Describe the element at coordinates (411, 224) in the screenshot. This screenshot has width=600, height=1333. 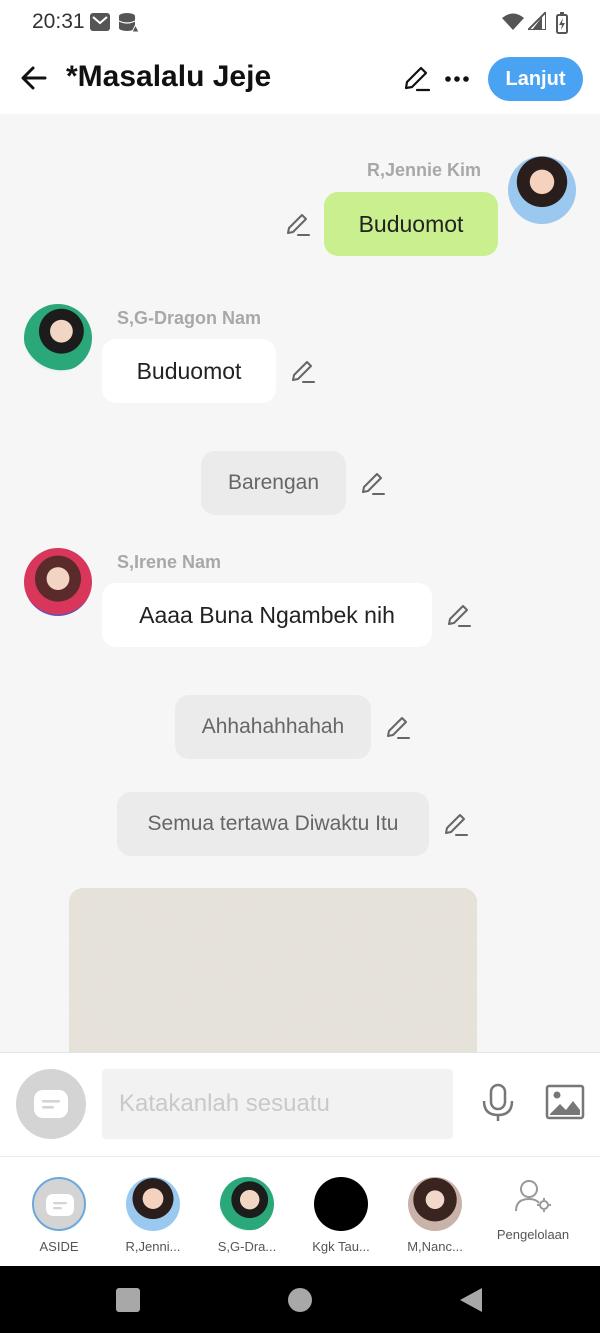
I see `message-bubble-mine: Buduomot` at that location.